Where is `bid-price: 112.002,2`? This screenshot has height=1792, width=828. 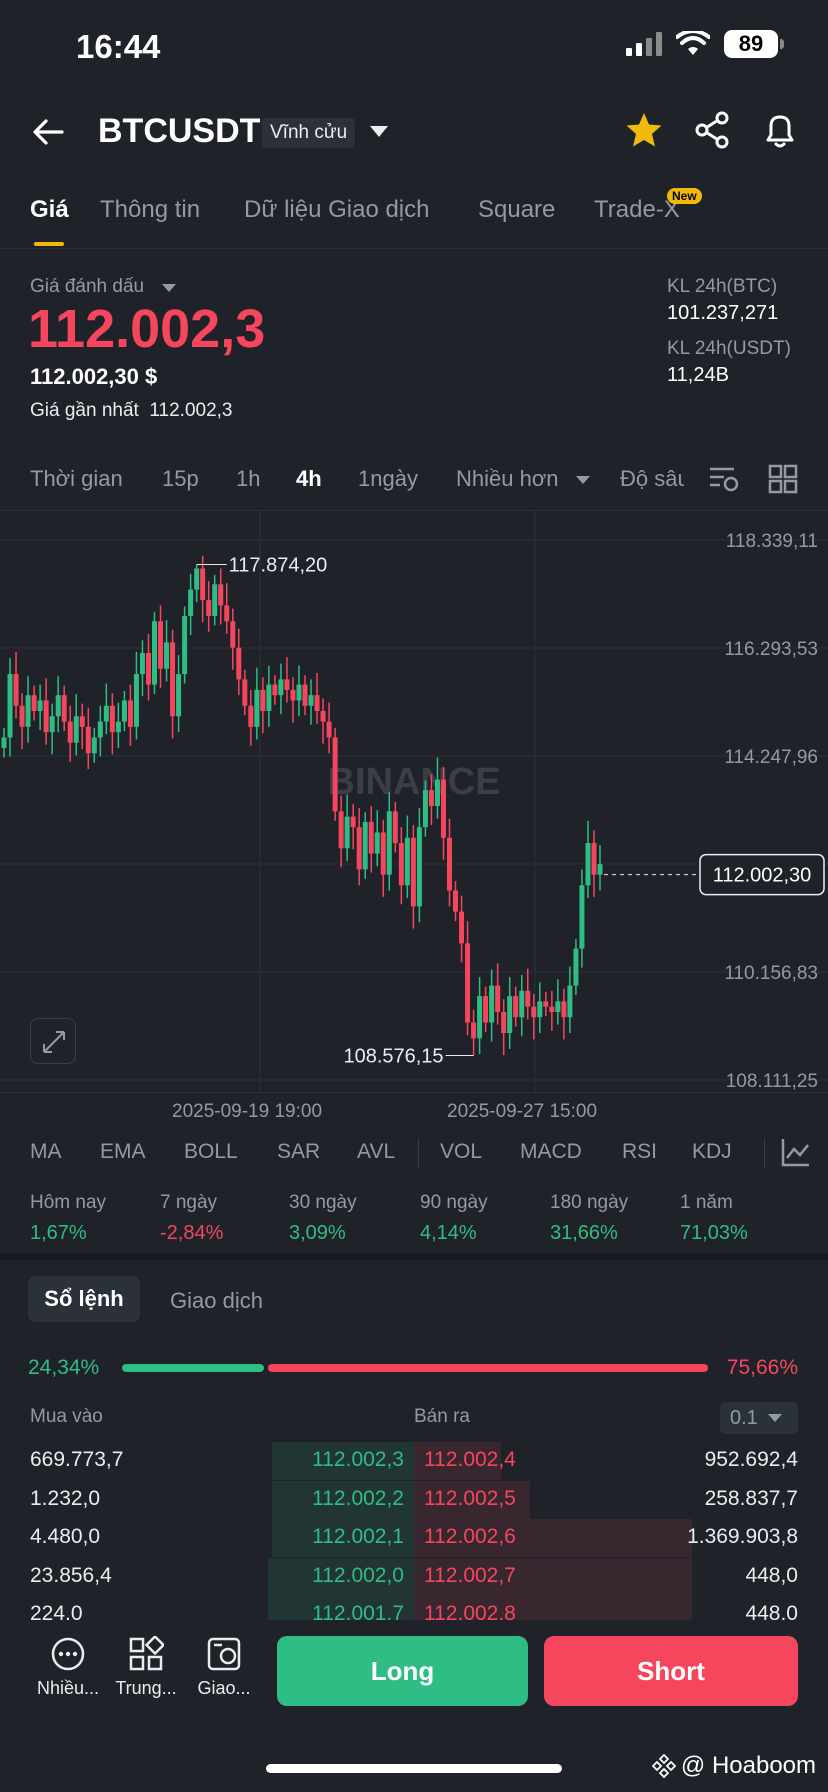 bid-price: 112.002,2 is located at coordinates (358, 1498).